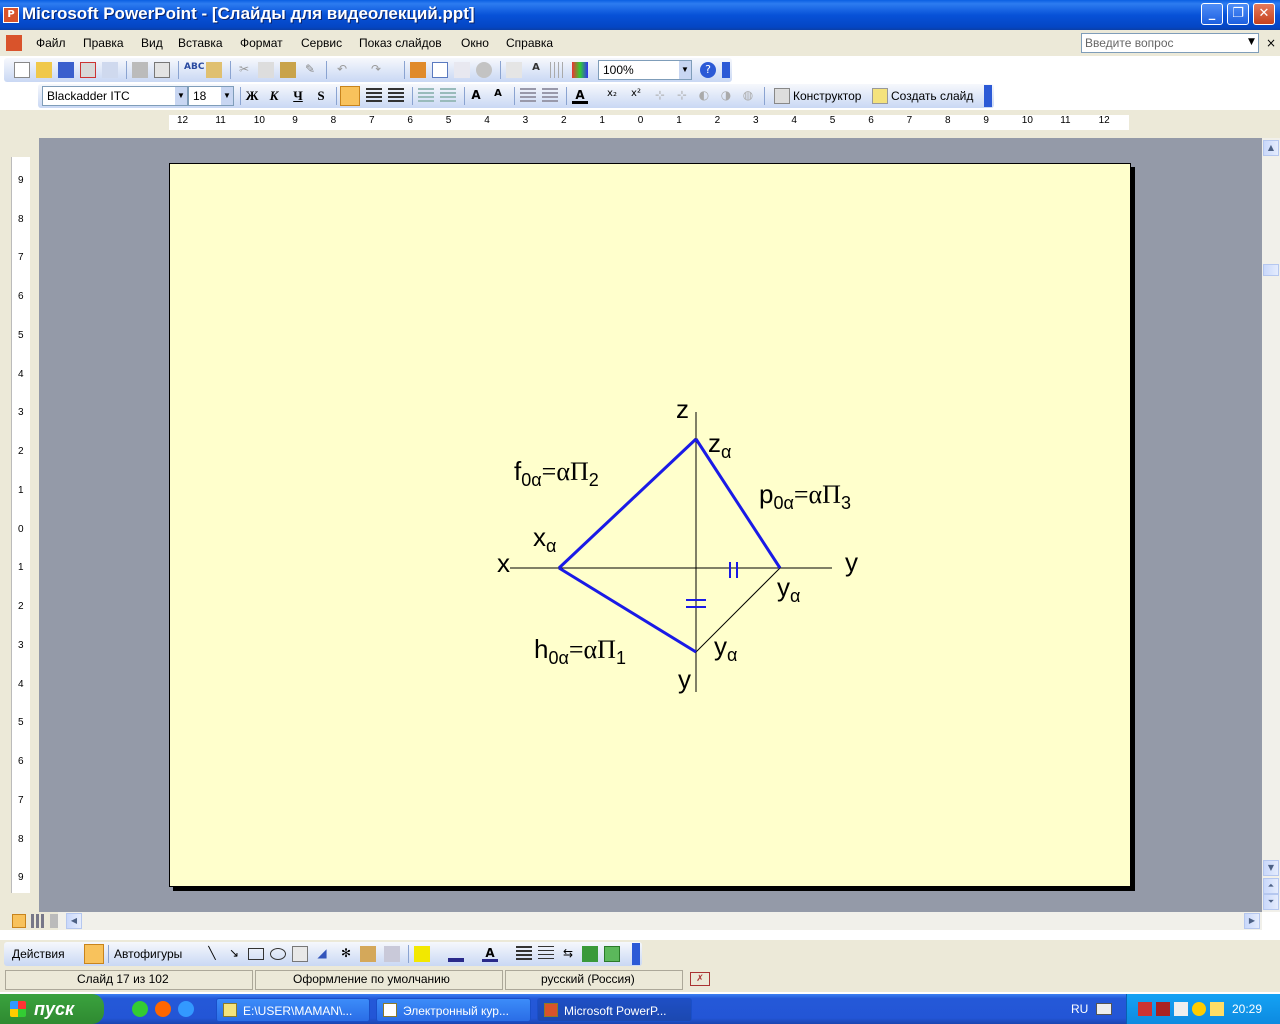  I want to click on animation-icon-2: ⊹, so click(682, 96).